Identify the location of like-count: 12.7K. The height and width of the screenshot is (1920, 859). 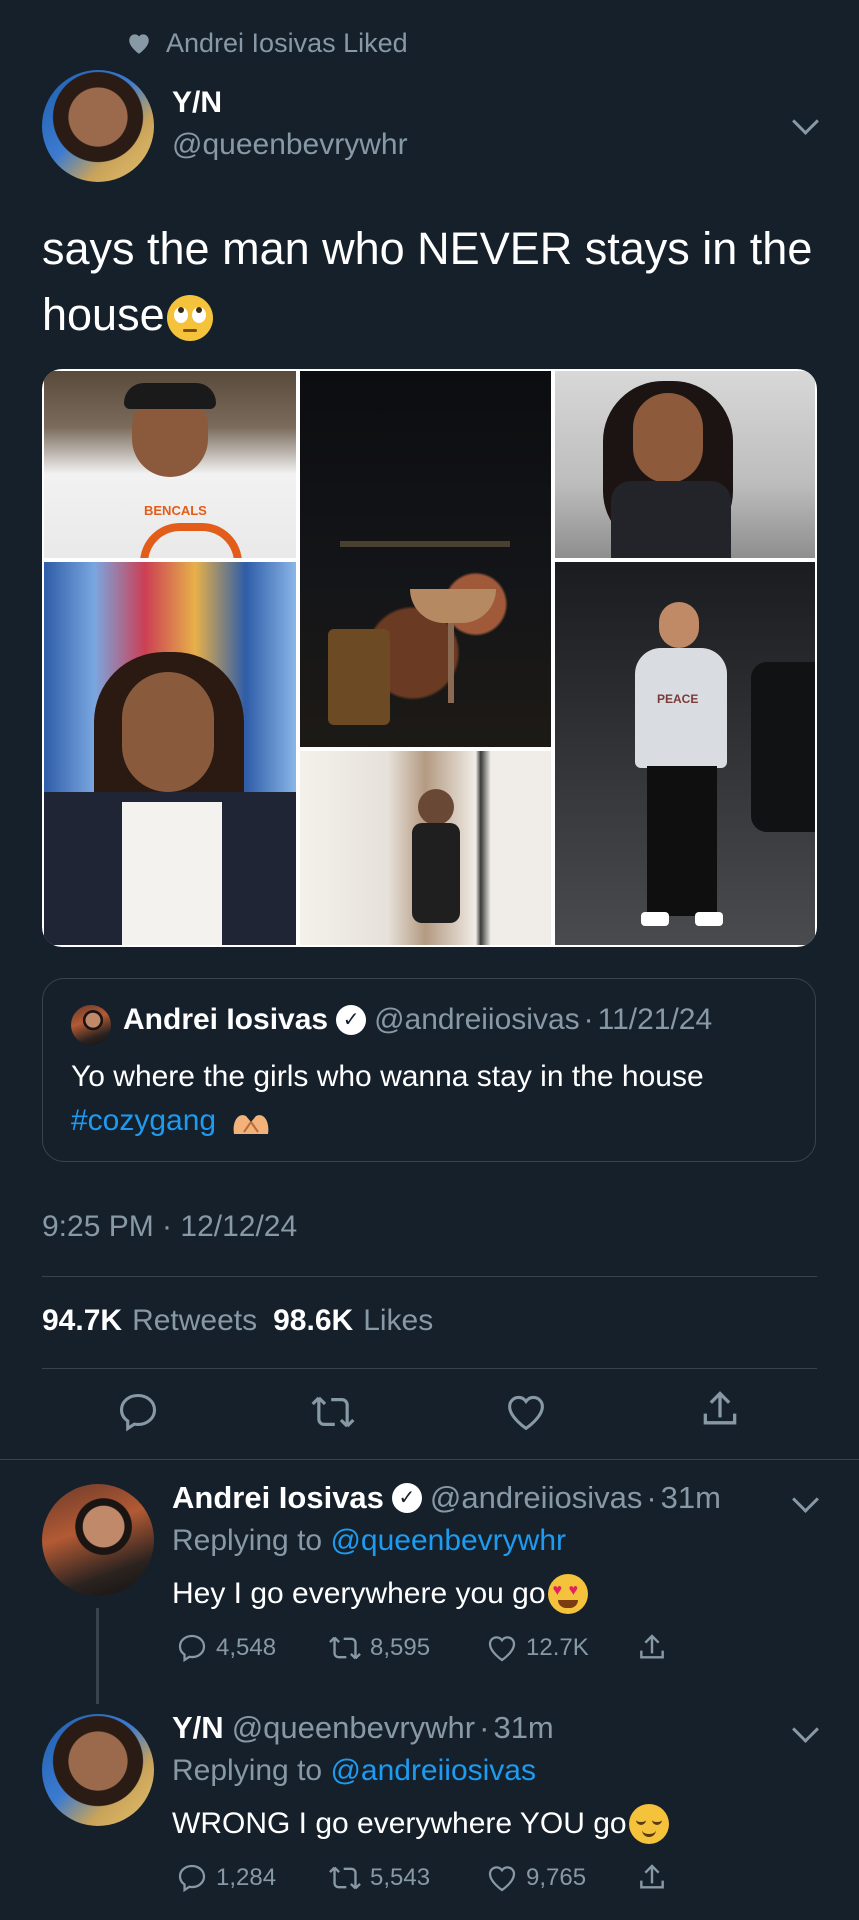
(561, 1648).